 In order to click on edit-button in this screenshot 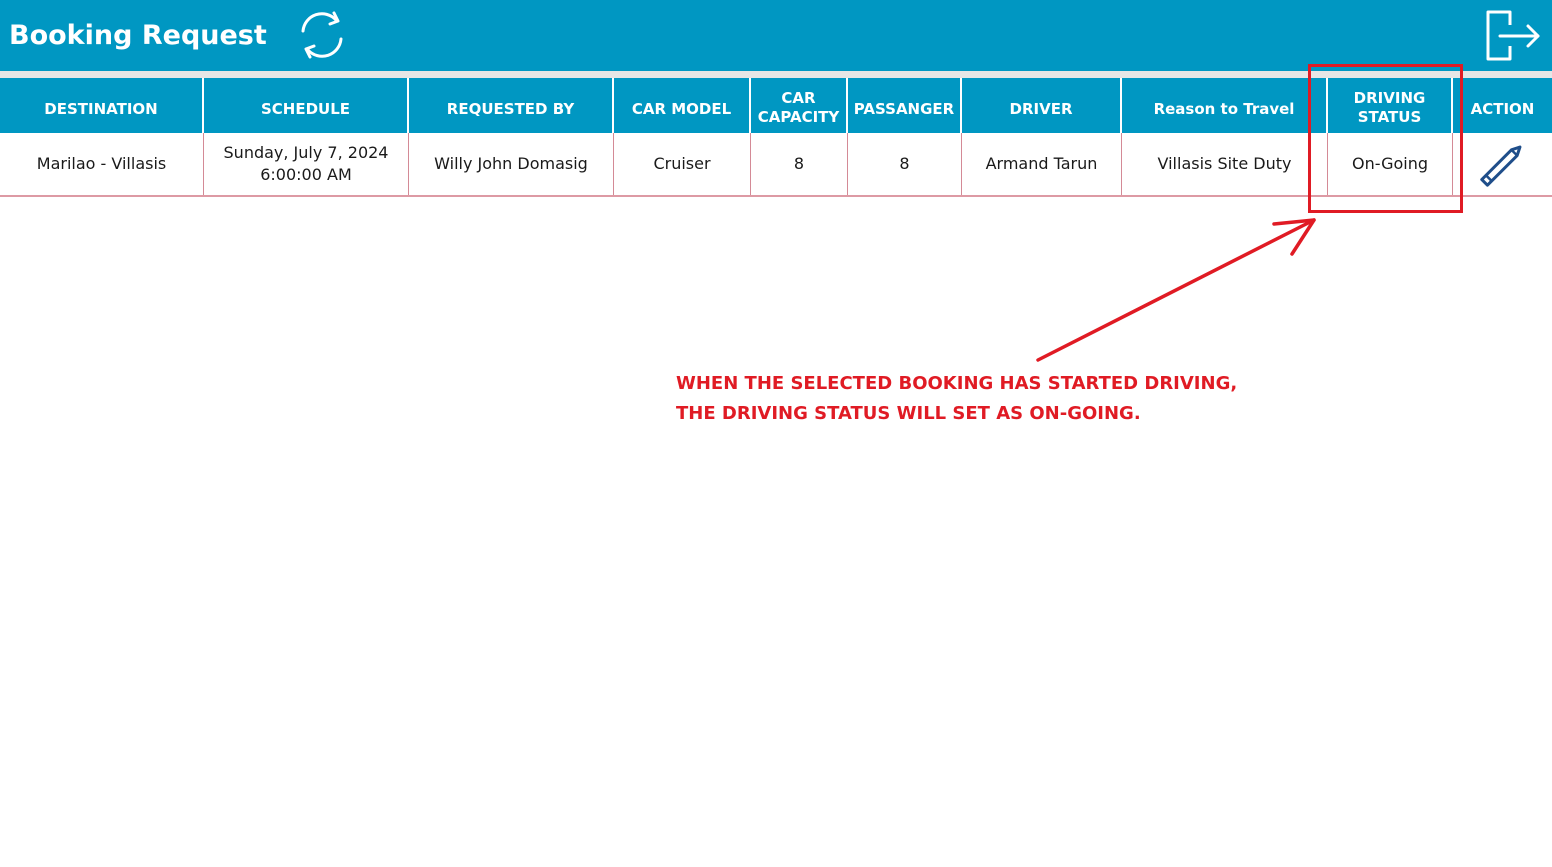, I will do `click(1503, 164)`.